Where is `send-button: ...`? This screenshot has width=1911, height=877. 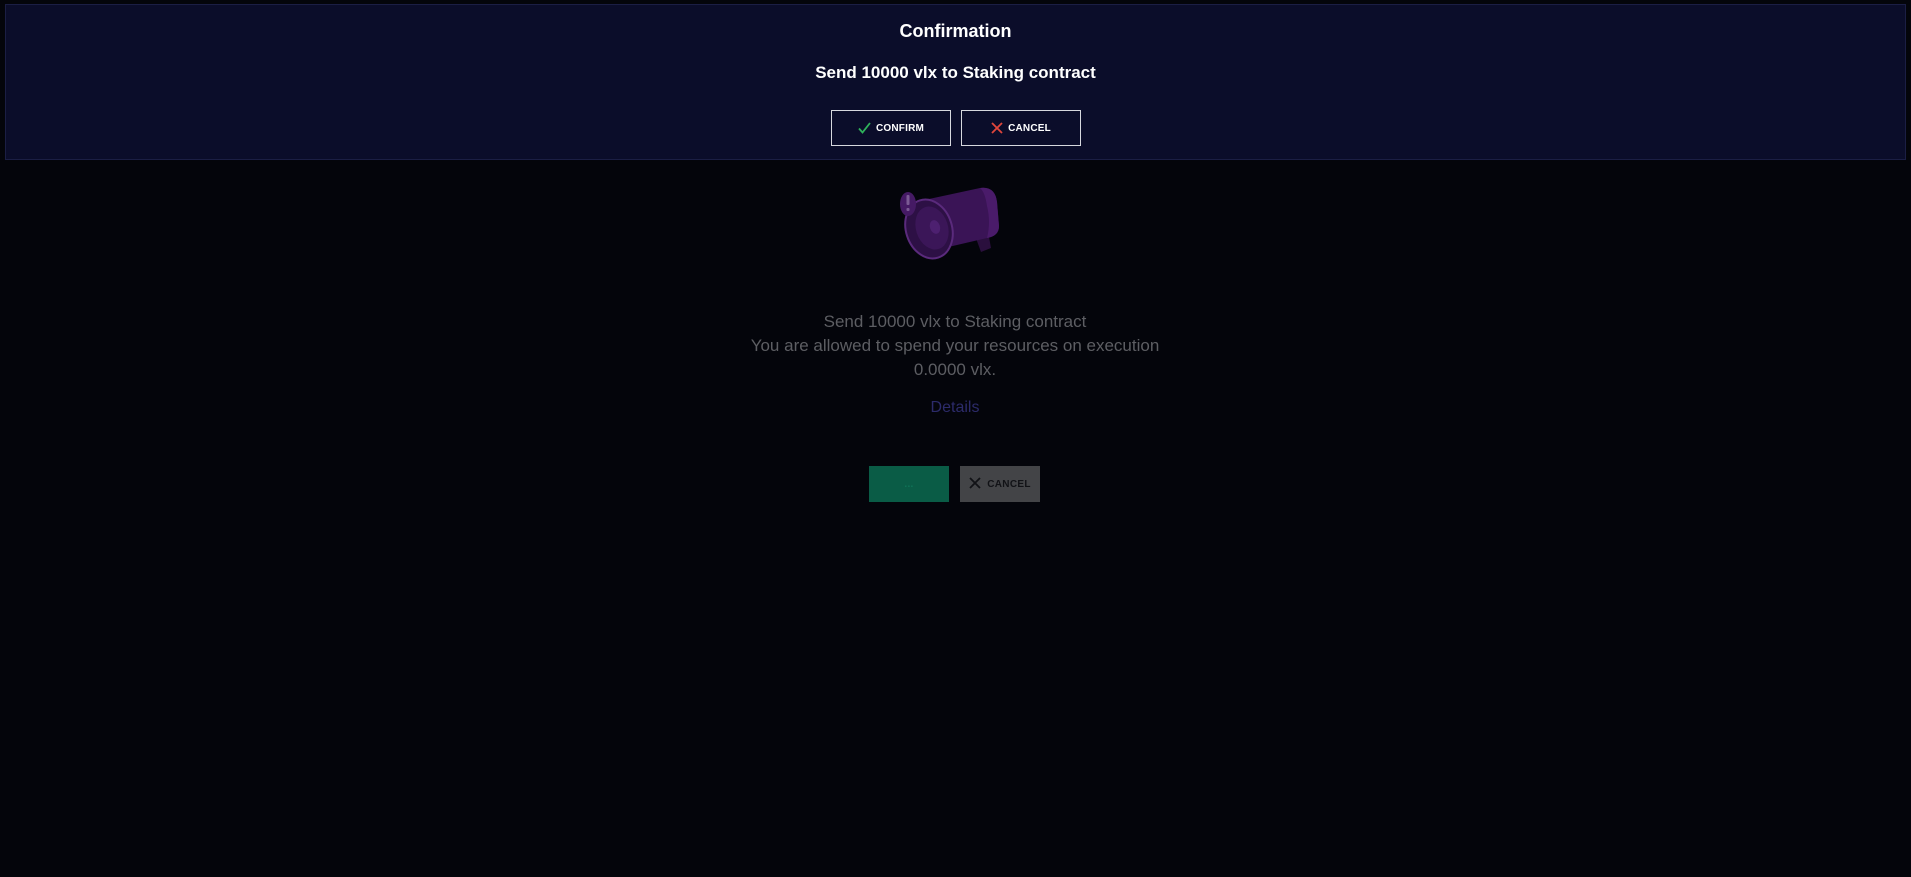 send-button: ... is located at coordinates (909, 484).